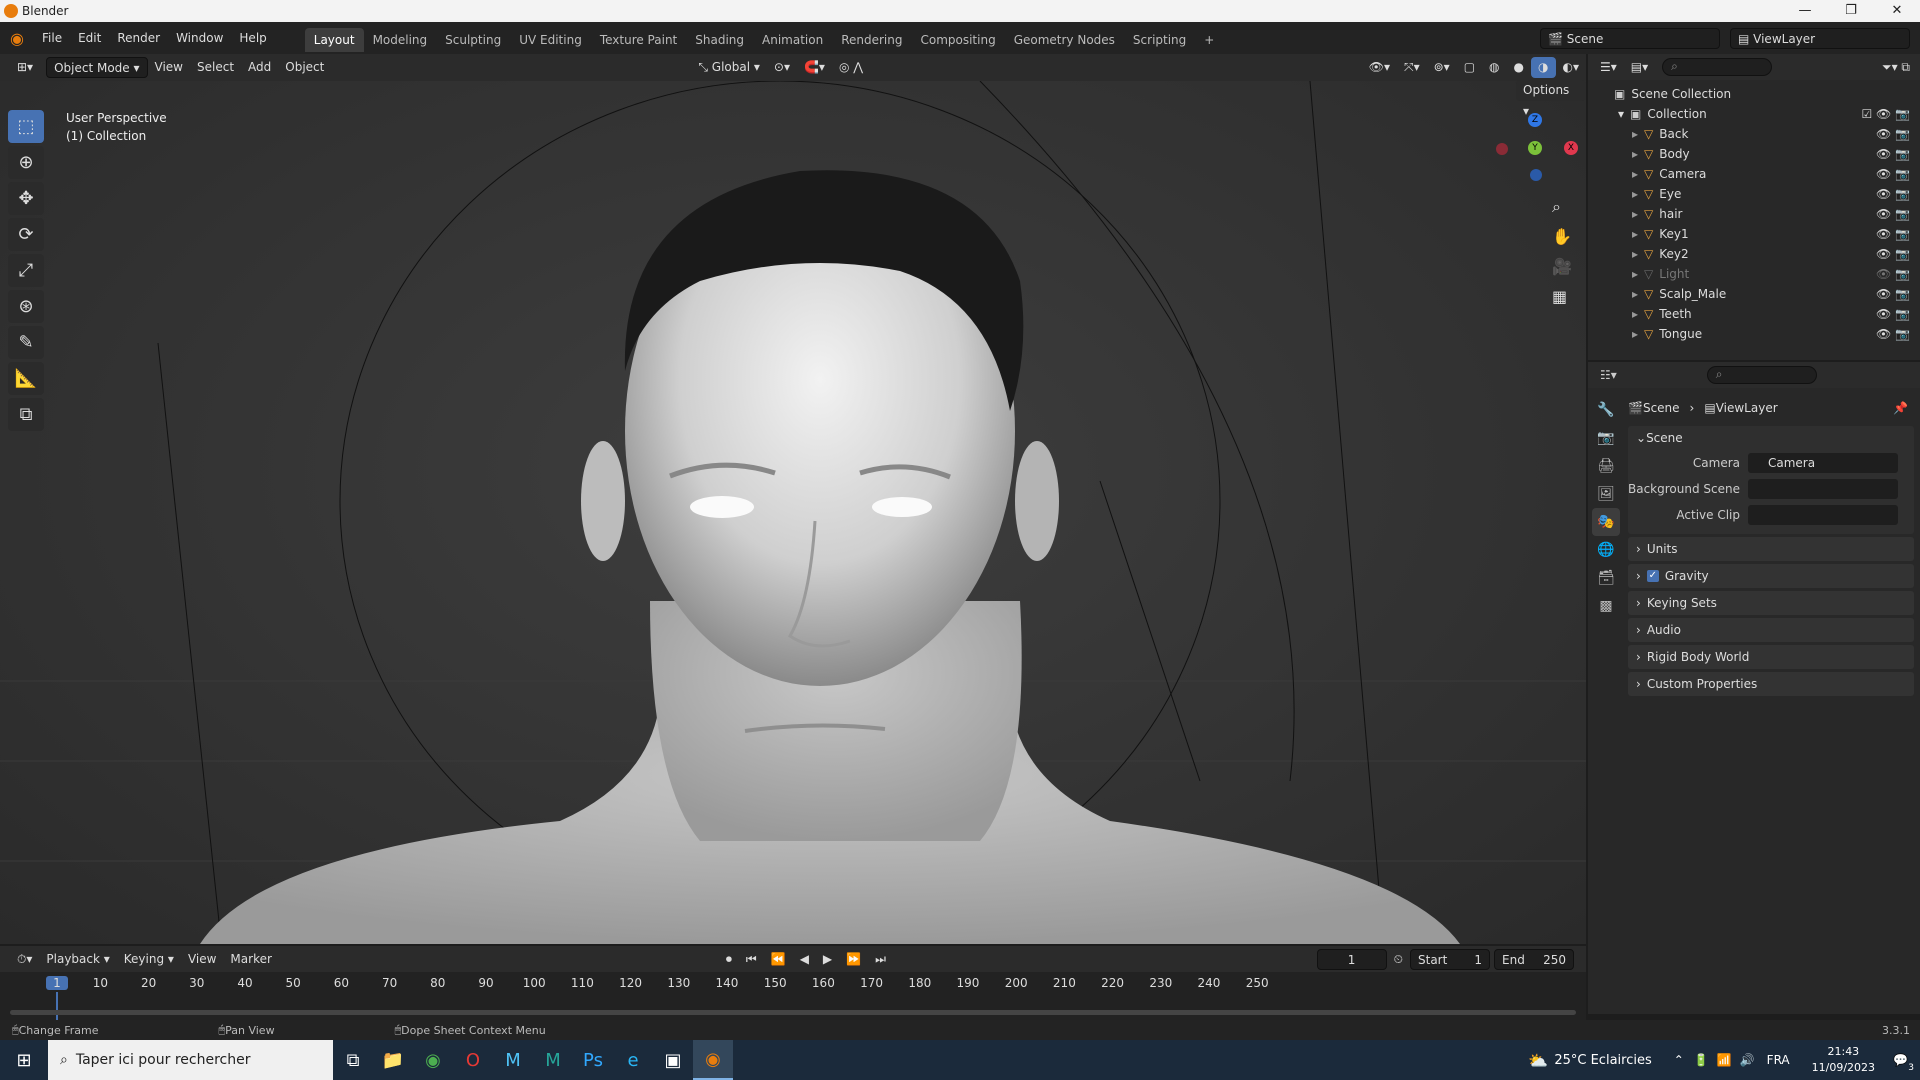 The width and height of the screenshot is (1920, 1080). Describe the element at coordinates (1771, 549) in the screenshot. I see `section-units: › Units` at that location.